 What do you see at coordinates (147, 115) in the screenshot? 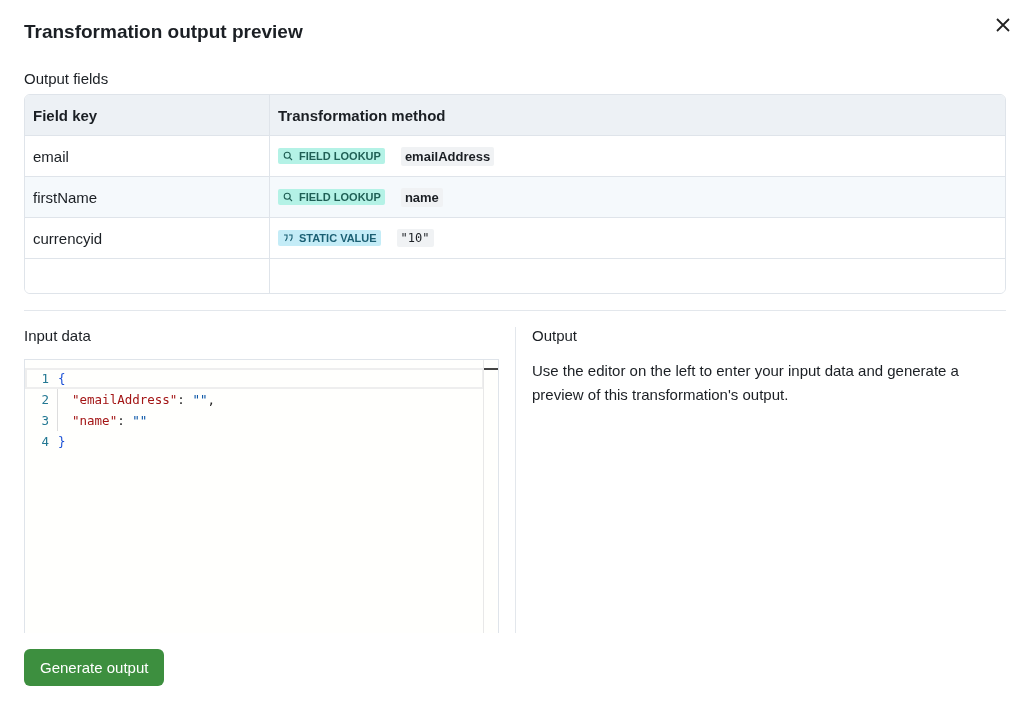
I see `column-header: Field key` at bounding box center [147, 115].